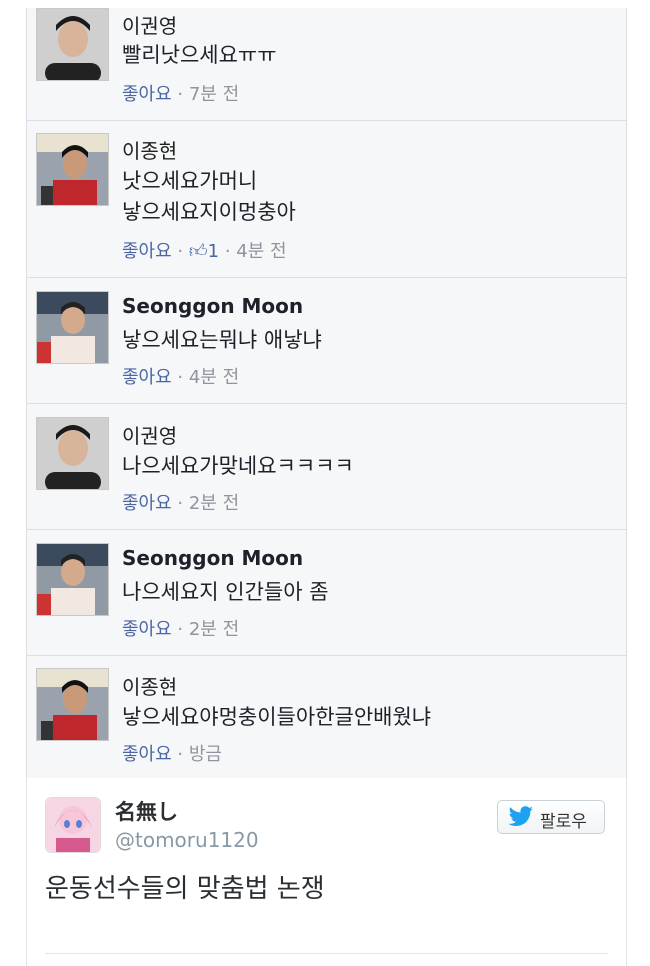 This screenshot has height=966, width=650. Describe the element at coordinates (225, 592) in the screenshot. I see `comment-text: 나으세요지 인간들아 좀` at that location.